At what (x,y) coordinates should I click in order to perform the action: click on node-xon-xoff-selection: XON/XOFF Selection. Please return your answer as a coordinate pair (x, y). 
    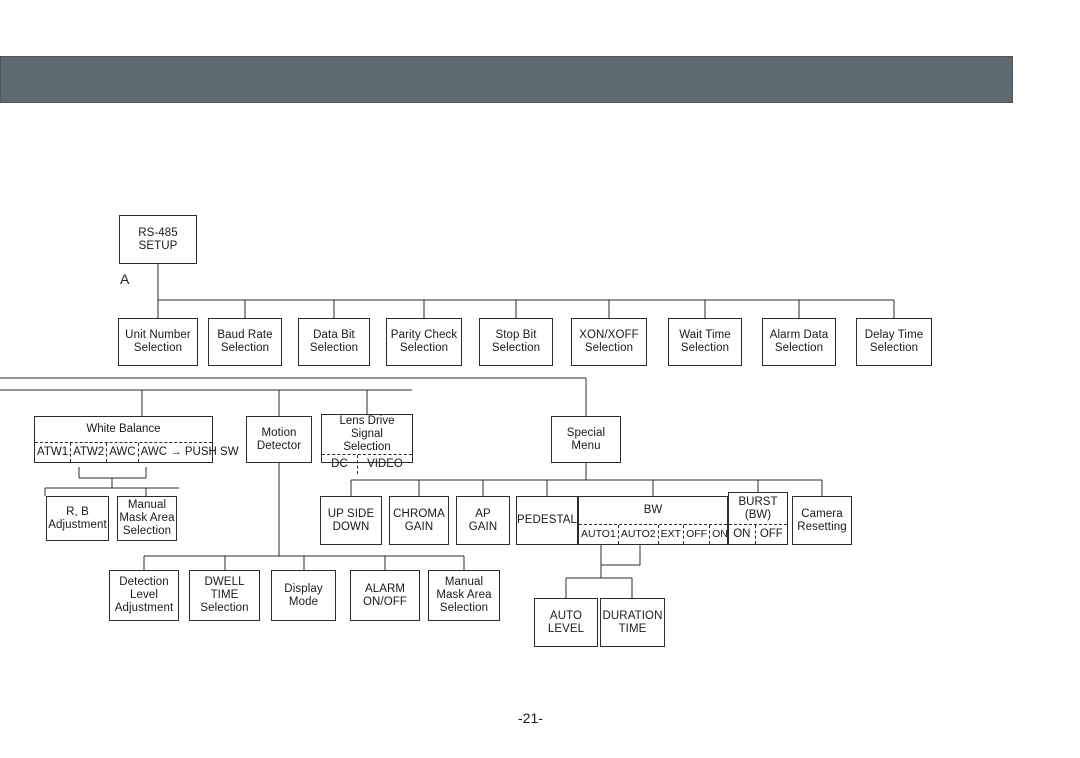
    Looking at the image, I should click on (609, 342).